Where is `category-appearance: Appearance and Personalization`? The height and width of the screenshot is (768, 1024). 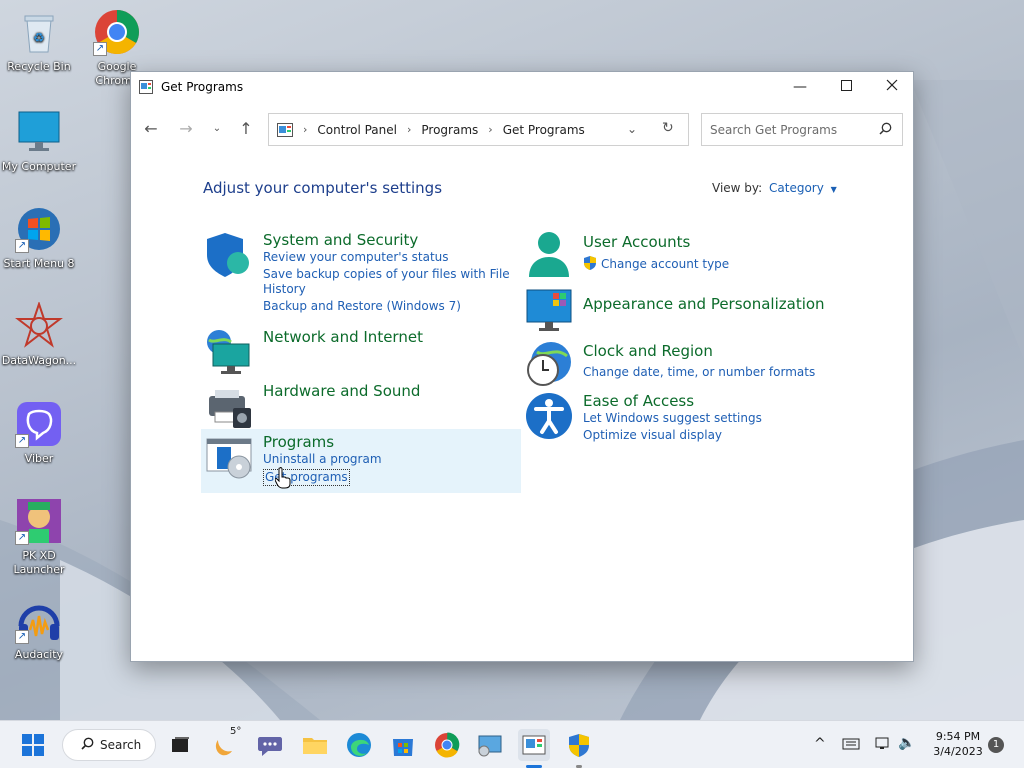 category-appearance: Appearance and Personalization is located at coordinates (685, 311).